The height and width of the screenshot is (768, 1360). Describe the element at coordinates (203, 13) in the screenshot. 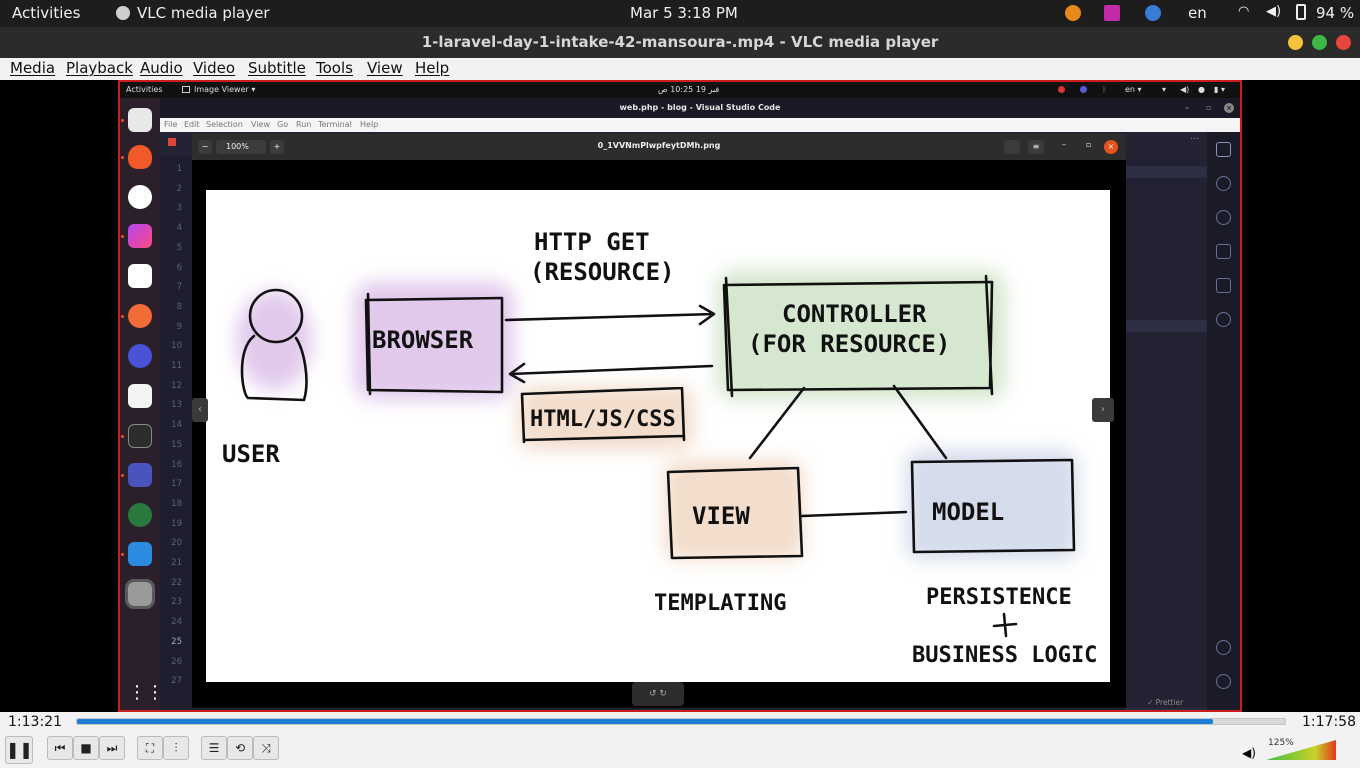

I see `app-menu: VLC media player` at that location.